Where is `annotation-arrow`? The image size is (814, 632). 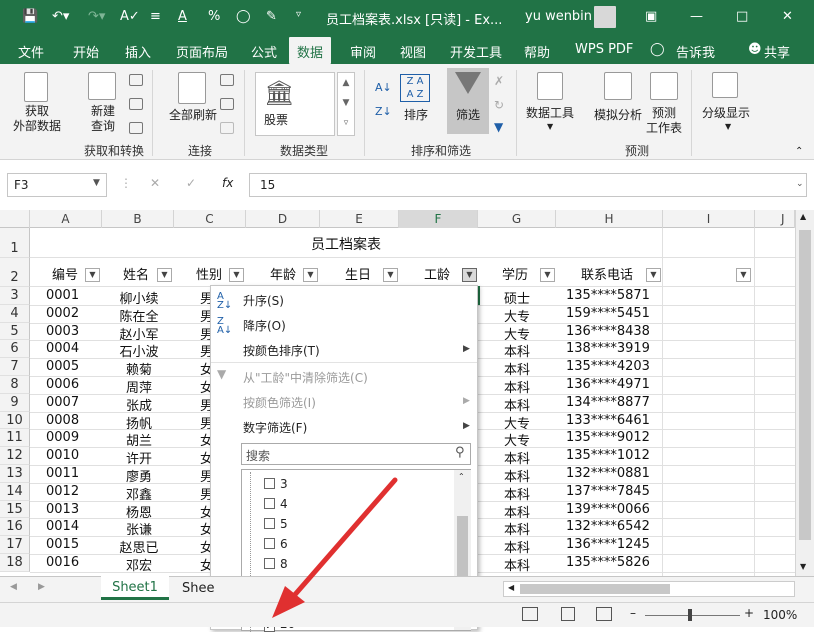
annotation-arrow is located at coordinates (335, 547).